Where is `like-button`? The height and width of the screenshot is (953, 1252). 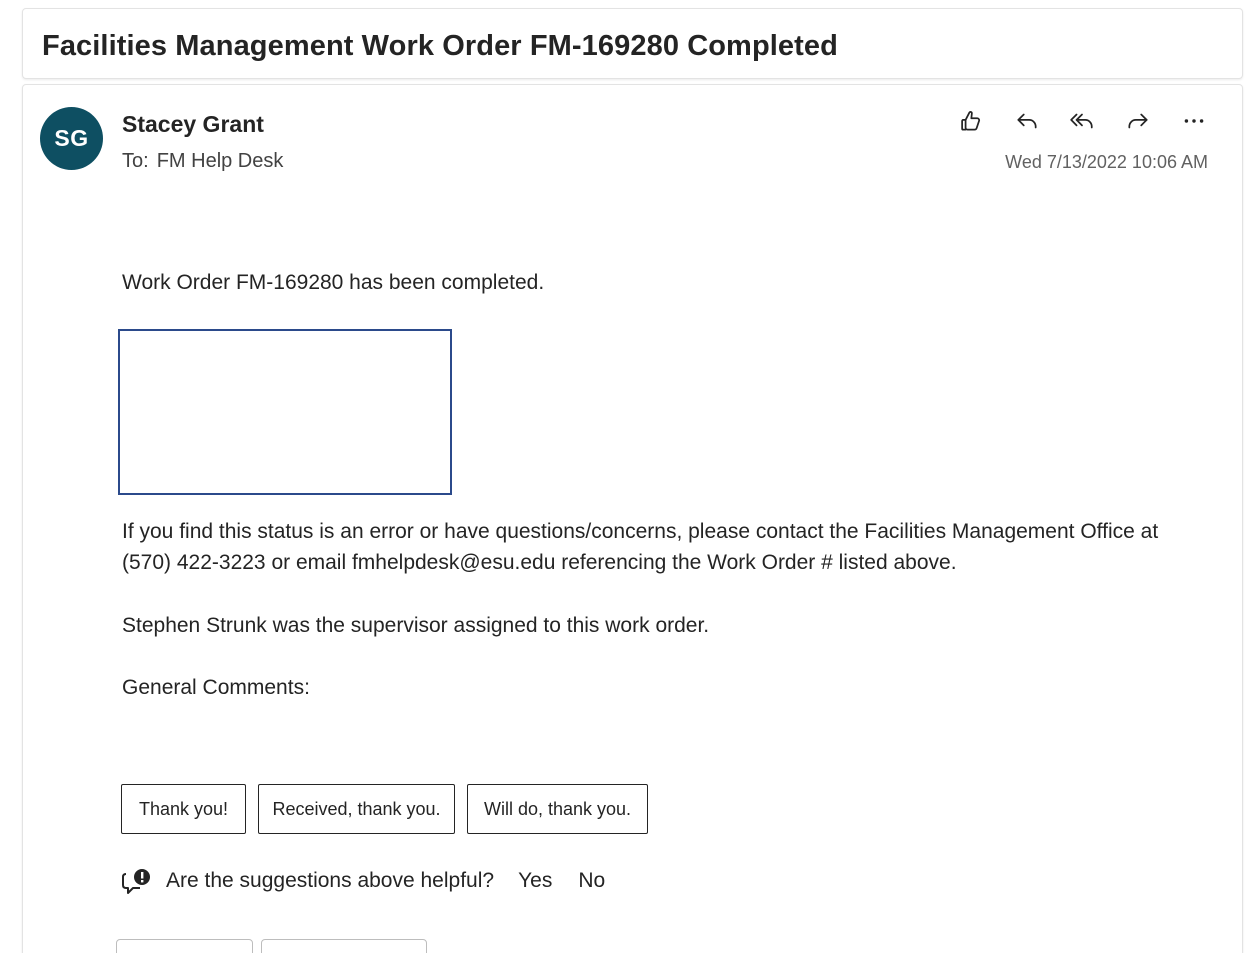
like-button is located at coordinates (971, 121).